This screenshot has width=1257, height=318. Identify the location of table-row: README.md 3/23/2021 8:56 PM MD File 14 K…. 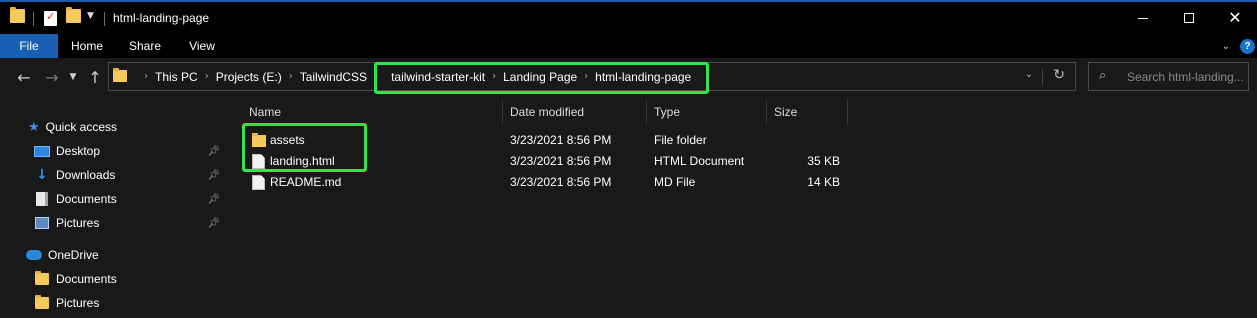
(747, 182).